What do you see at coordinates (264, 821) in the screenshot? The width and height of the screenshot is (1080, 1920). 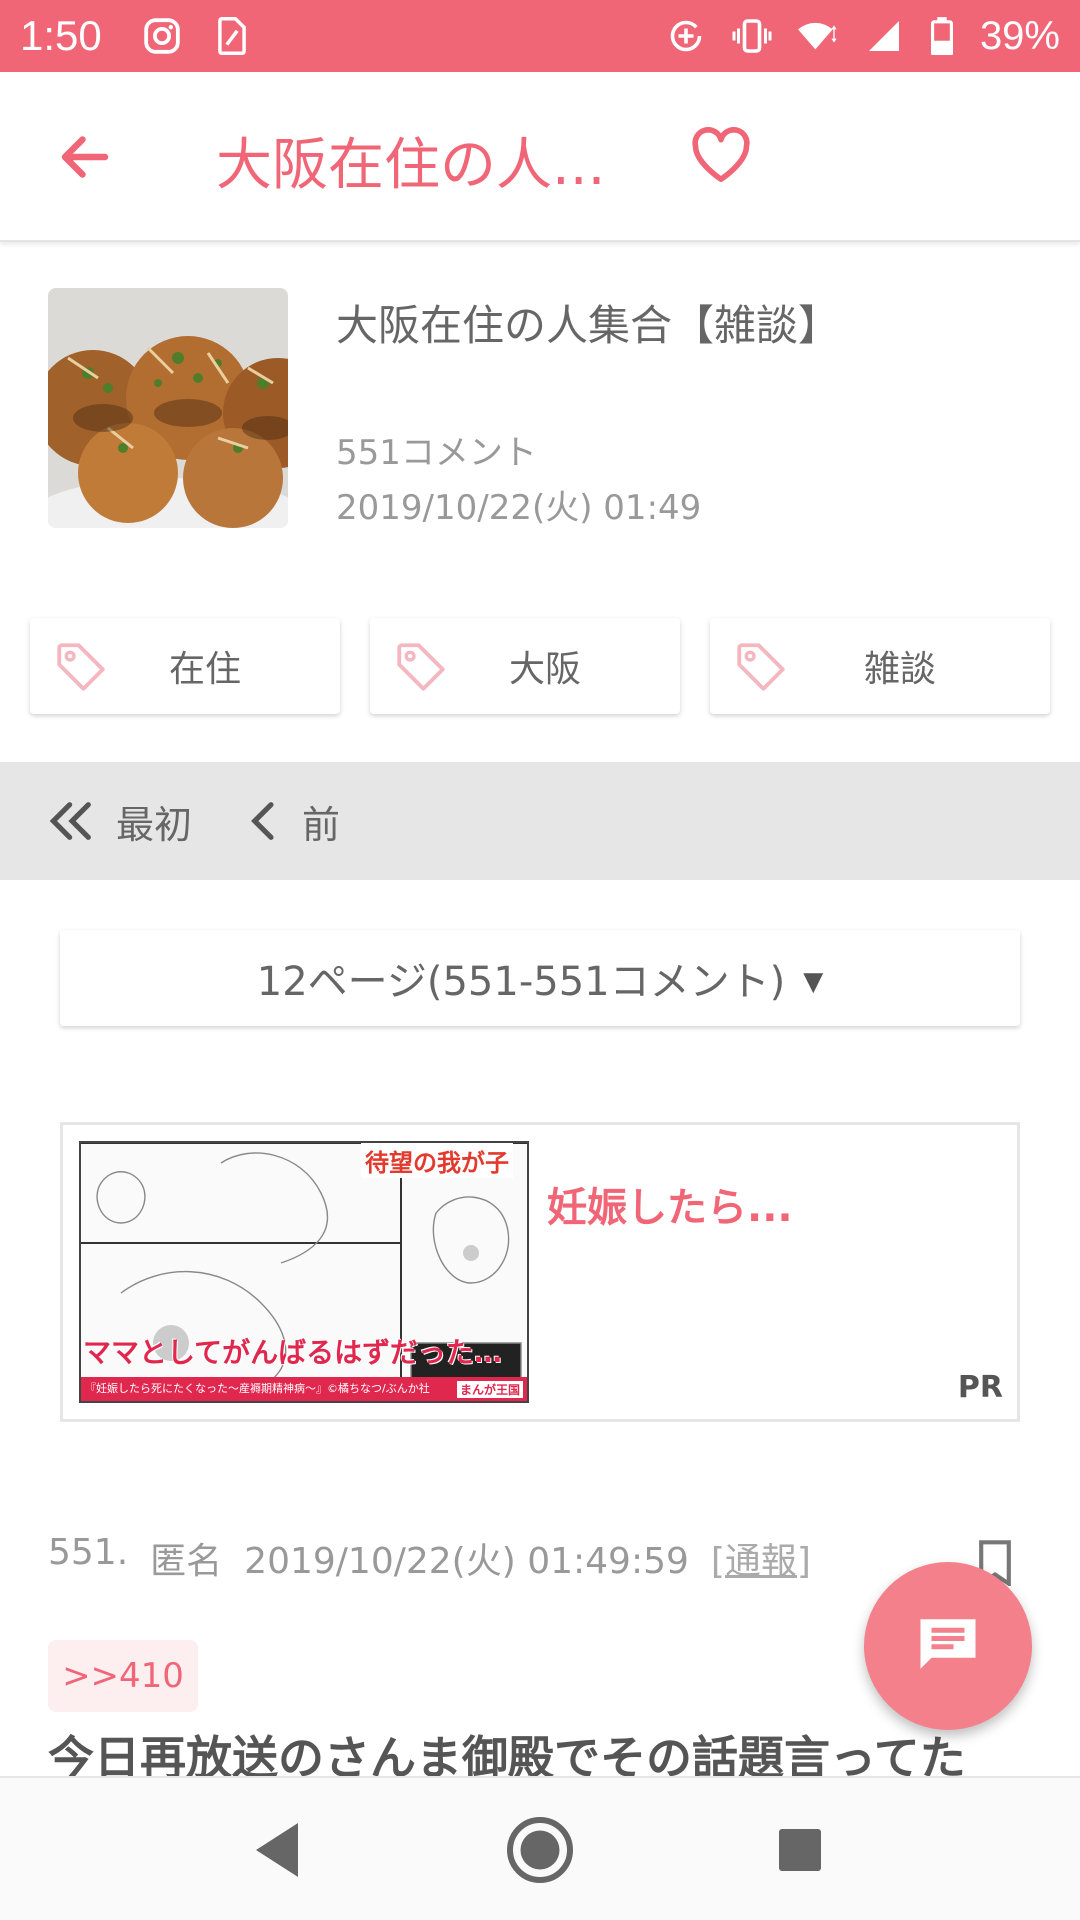 I see `chevron-left-icon` at bounding box center [264, 821].